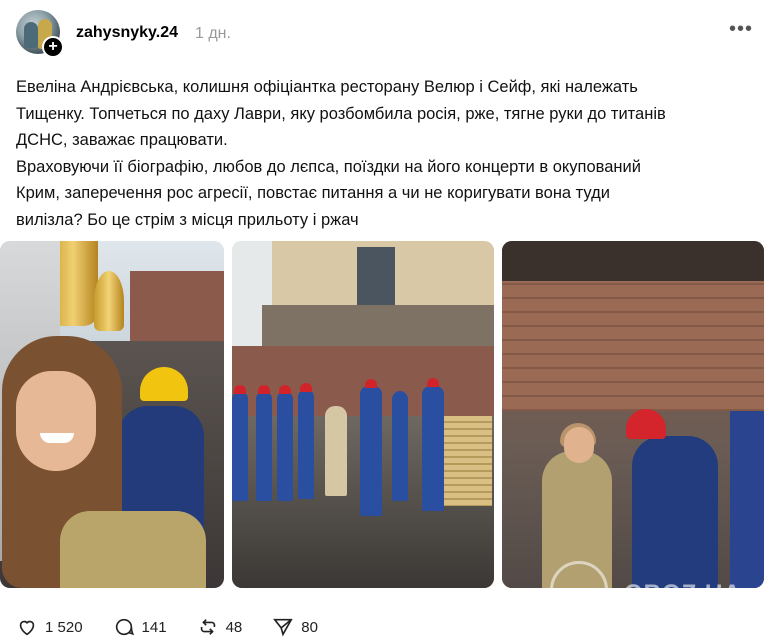 This screenshot has width=770, height=642. What do you see at coordinates (283, 627) in the screenshot?
I see `send-icon` at bounding box center [283, 627].